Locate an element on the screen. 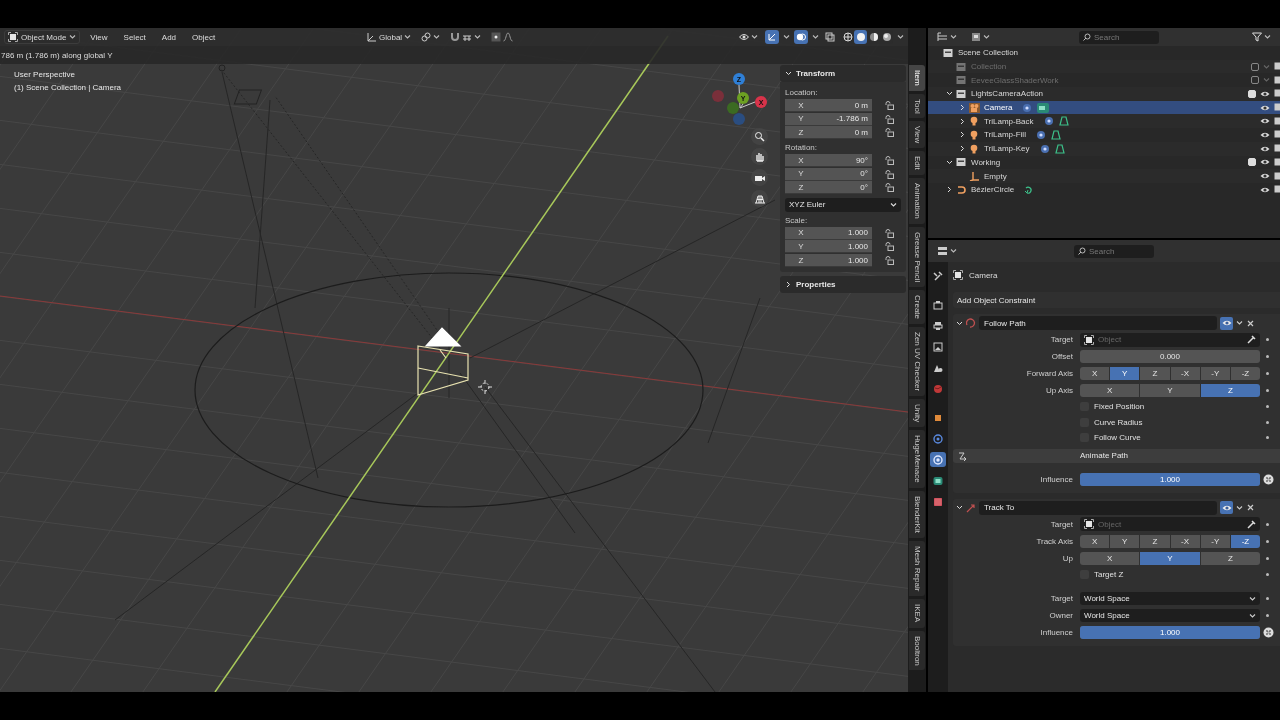 Image resolution: width=1280 pixels, height=720 pixels. chevron-down-icon is located at coordinates (959, 323).